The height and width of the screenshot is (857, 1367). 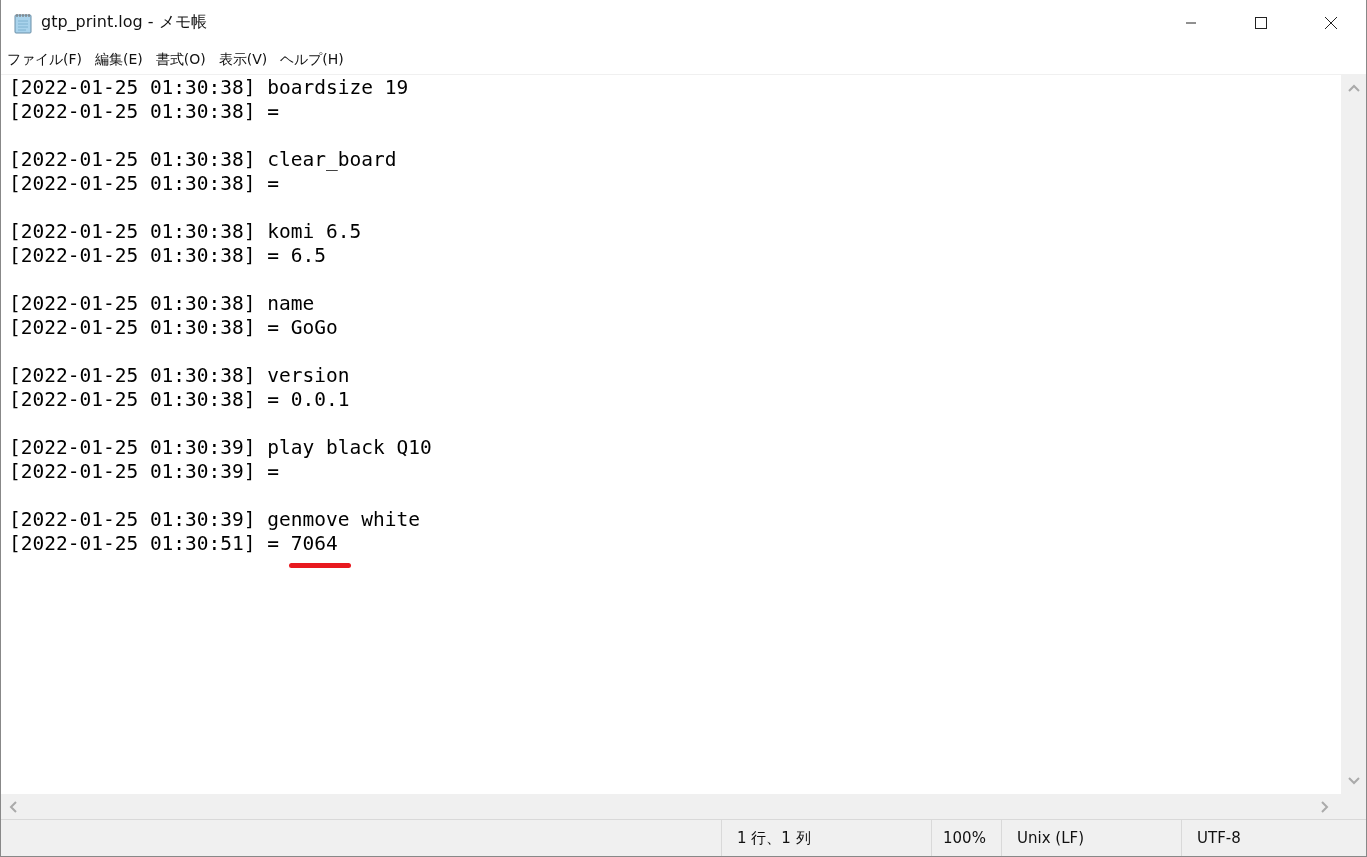 I want to click on log-line: [2022-01-25 01:30:38] clear_board, so click(x=203, y=160).